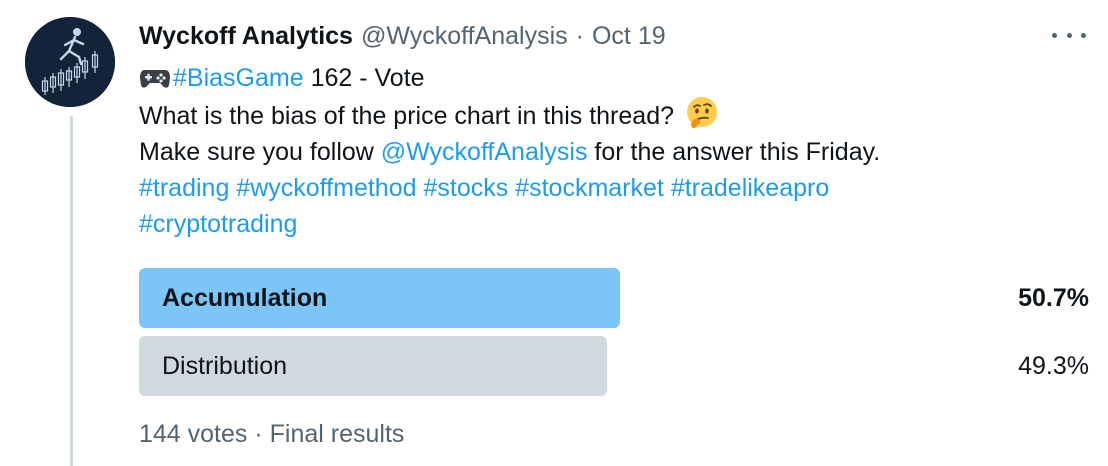 Image resolution: width=1108 pixels, height=466 pixels. What do you see at coordinates (193, 434) in the screenshot?
I see `poll-vote-count: 144 votes` at bounding box center [193, 434].